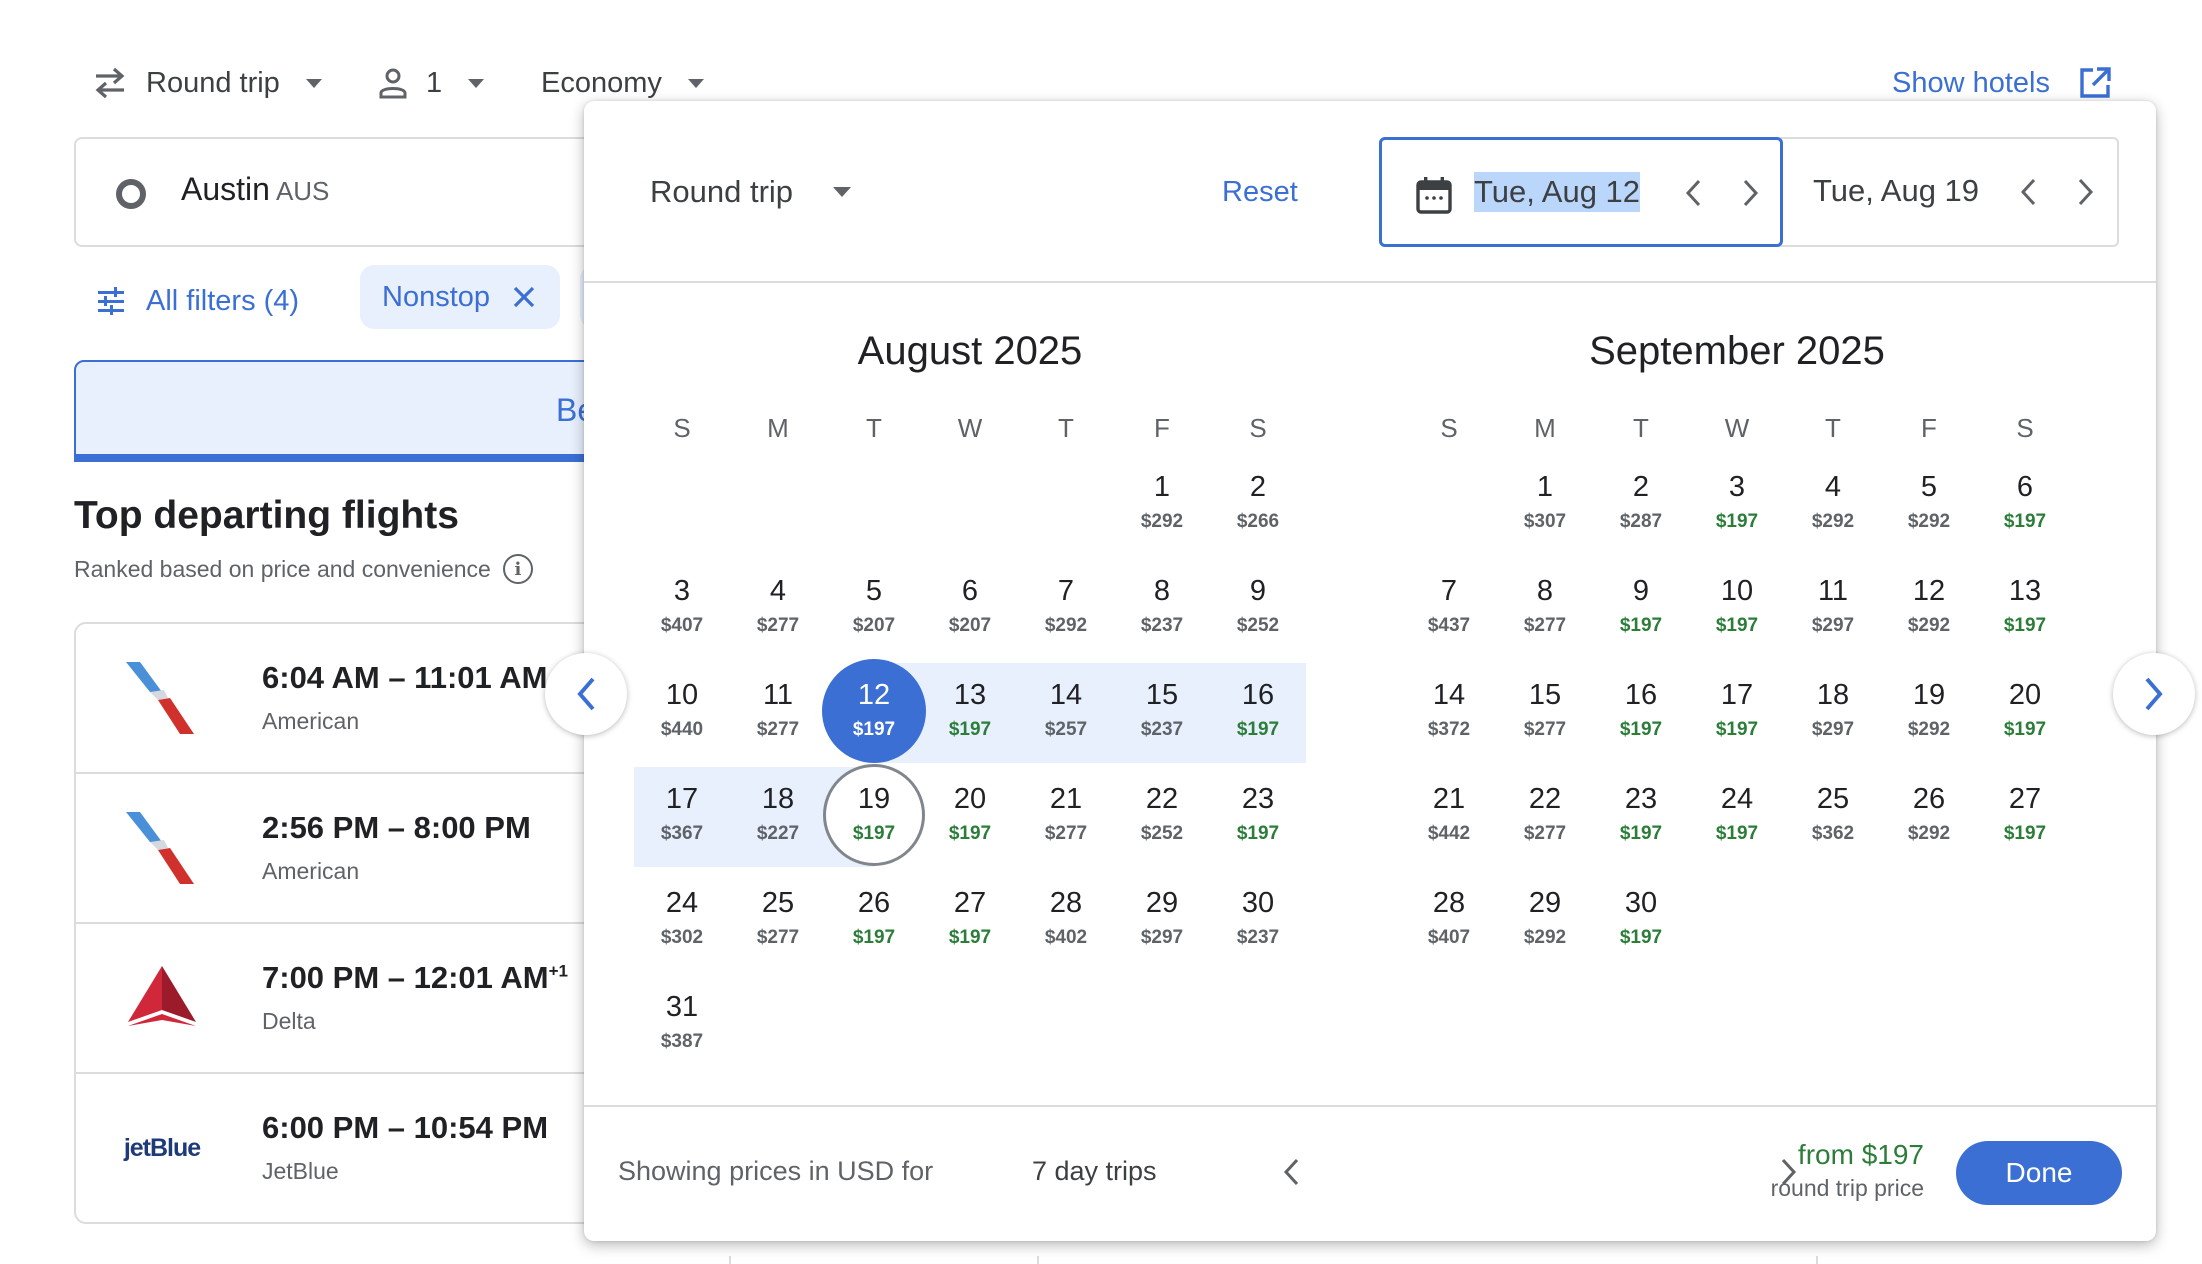 The height and width of the screenshot is (1264, 2202). What do you see at coordinates (1737, 505) in the screenshot?
I see `calendar-day: 3 $197` at bounding box center [1737, 505].